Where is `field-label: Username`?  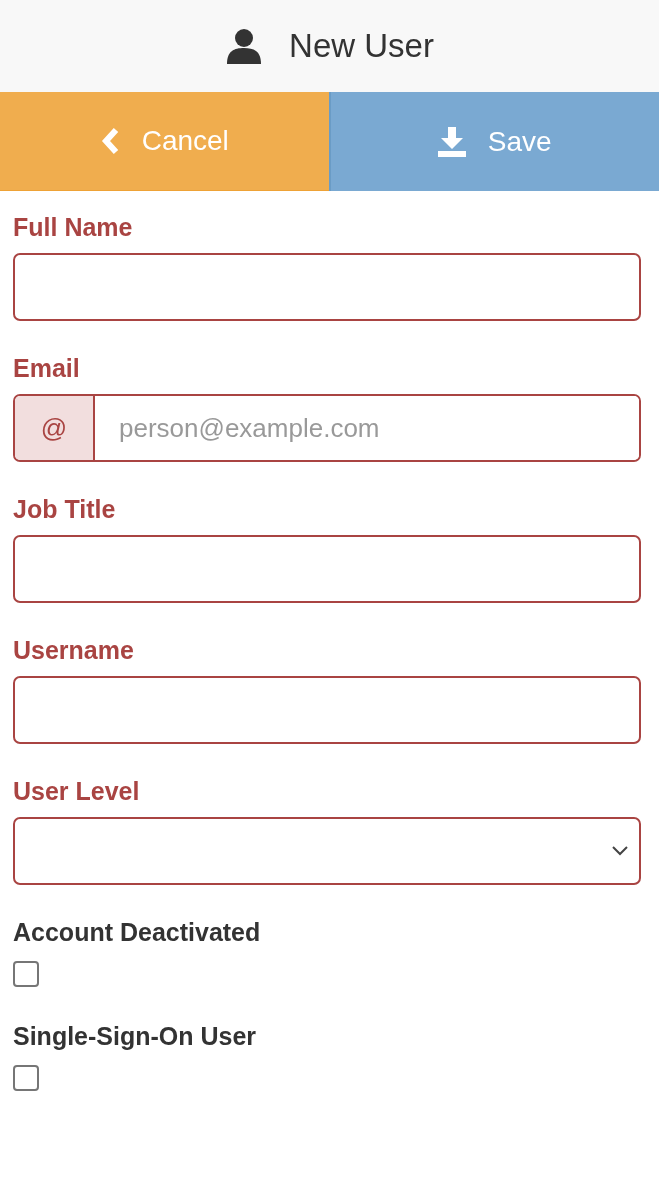
field-label: Username is located at coordinates (74, 650).